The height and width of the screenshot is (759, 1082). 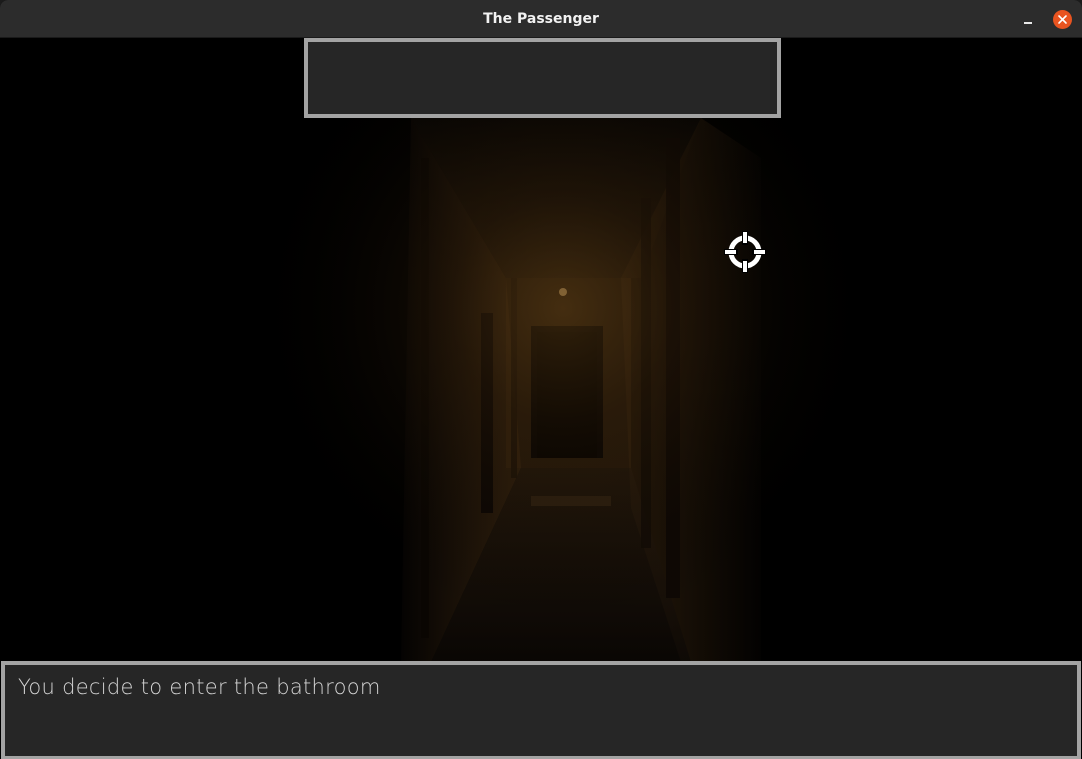 I want to click on title-bar: The Passenger, so click(x=541, y=19).